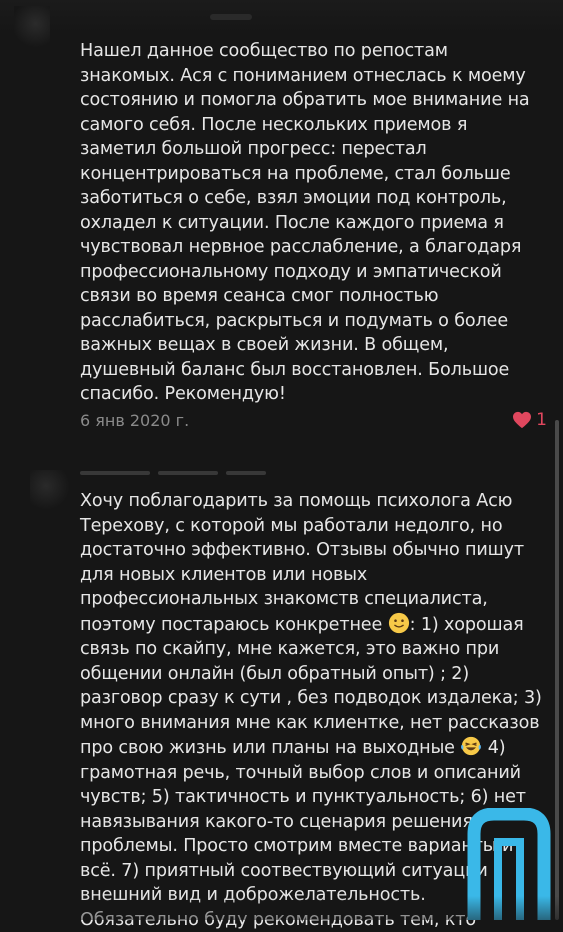  I want to click on review-1-meta: 6 янв 2020 г. 1, so click(315, 422).